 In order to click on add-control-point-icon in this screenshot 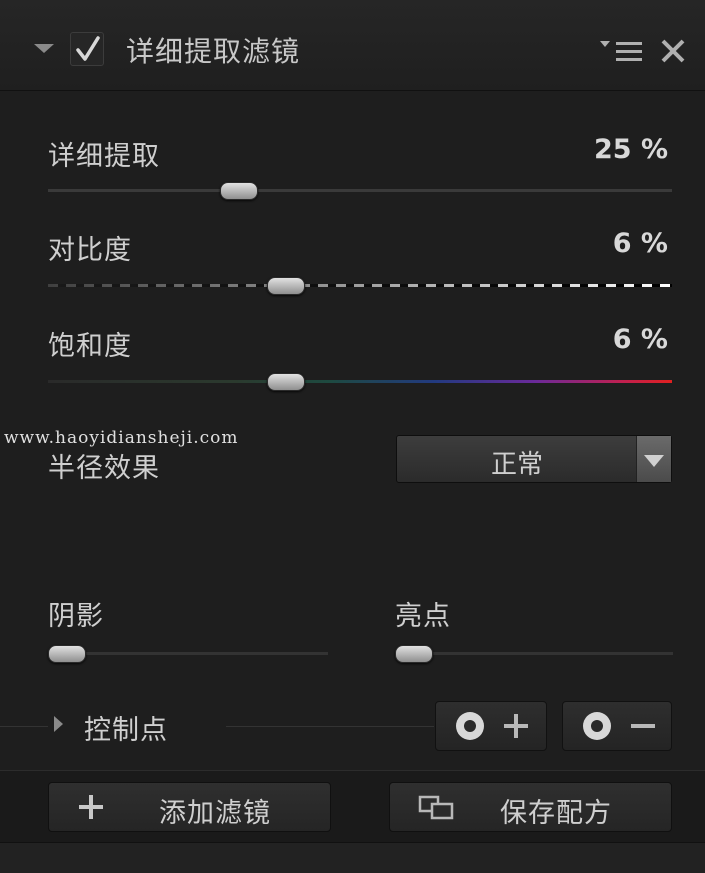, I will do `click(492, 726)`.